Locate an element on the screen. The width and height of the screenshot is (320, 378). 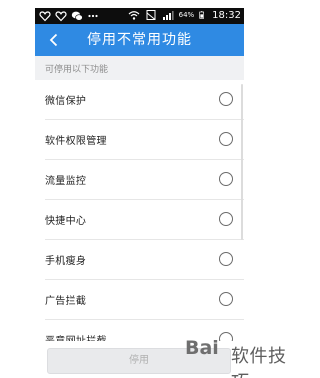
item-label: 手机瘦身 is located at coordinates (66, 261).